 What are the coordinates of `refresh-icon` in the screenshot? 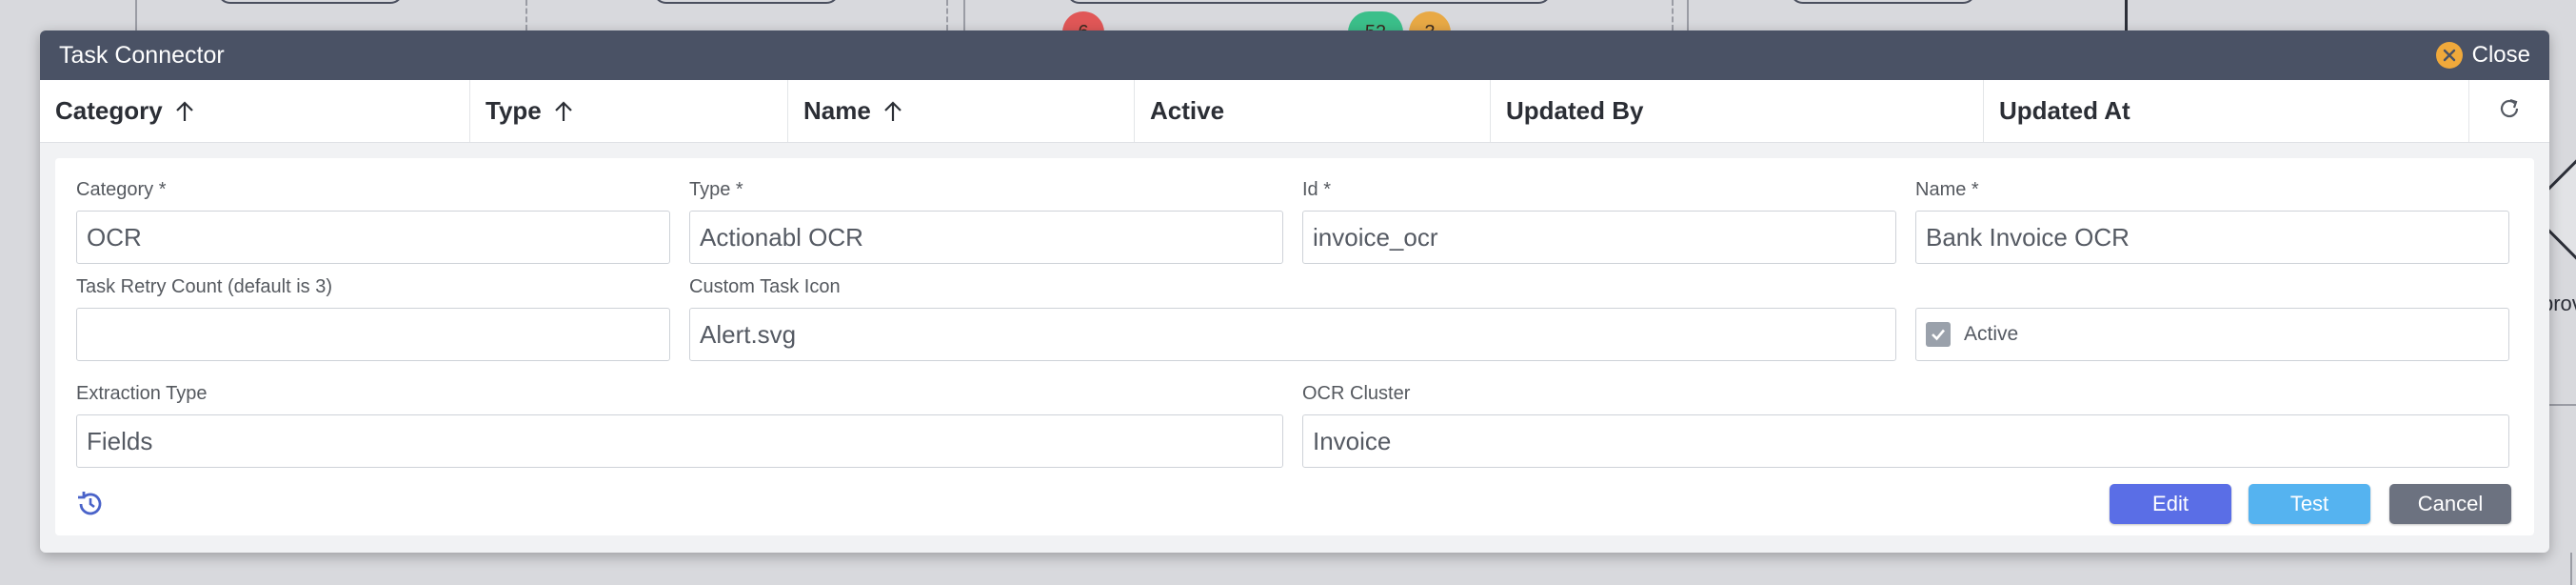 It's located at (2509, 111).